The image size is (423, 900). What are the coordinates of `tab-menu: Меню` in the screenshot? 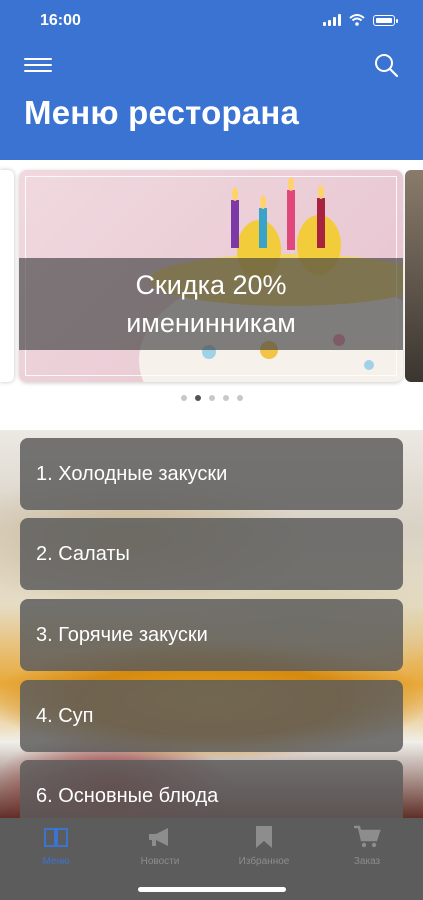 It's located at (56, 844).